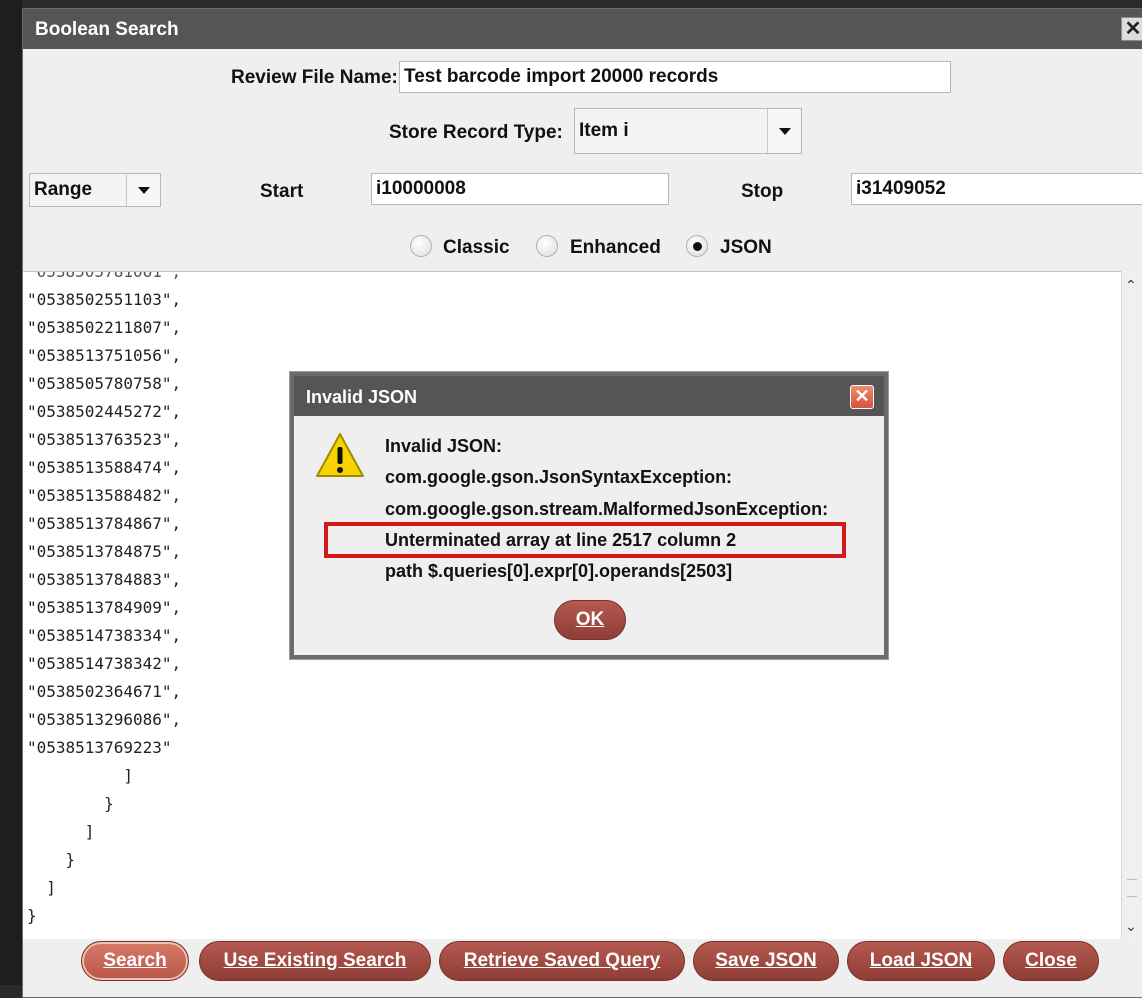 The width and height of the screenshot is (1142, 998). I want to click on load-json-button: Load JSON, so click(921, 961).